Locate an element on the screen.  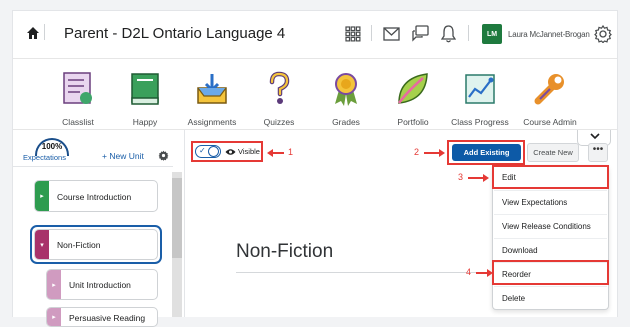
menu-item-download: Download is located at coordinates (550, 250).